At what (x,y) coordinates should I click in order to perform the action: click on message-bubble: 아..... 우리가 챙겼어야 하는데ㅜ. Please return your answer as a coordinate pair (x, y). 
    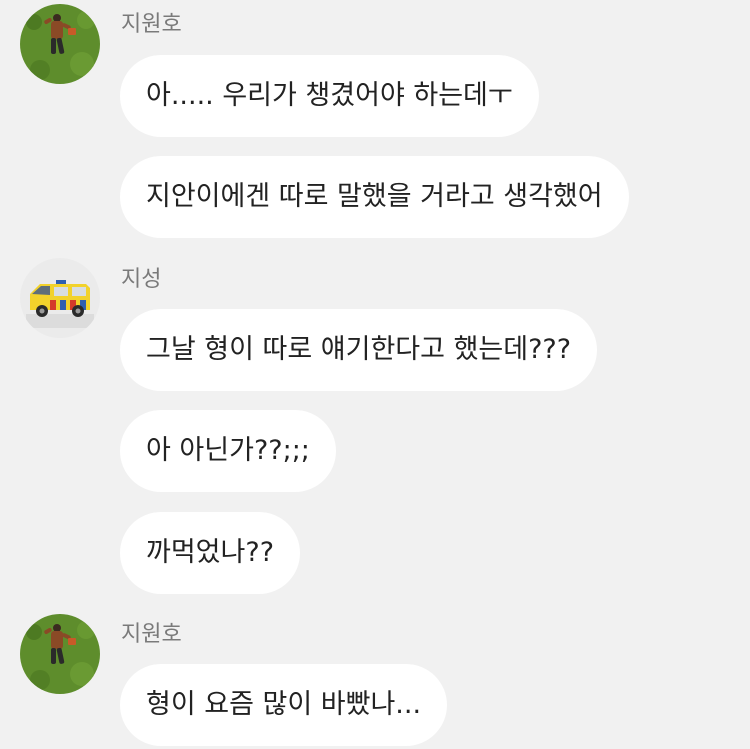
    Looking at the image, I should click on (329, 96).